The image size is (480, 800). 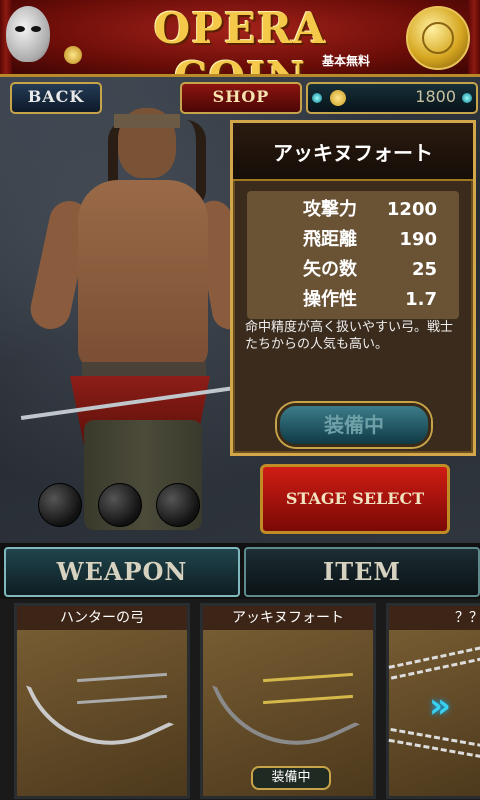 I want to click on banner-subtitle: 基本無料, so click(x=346, y=61).